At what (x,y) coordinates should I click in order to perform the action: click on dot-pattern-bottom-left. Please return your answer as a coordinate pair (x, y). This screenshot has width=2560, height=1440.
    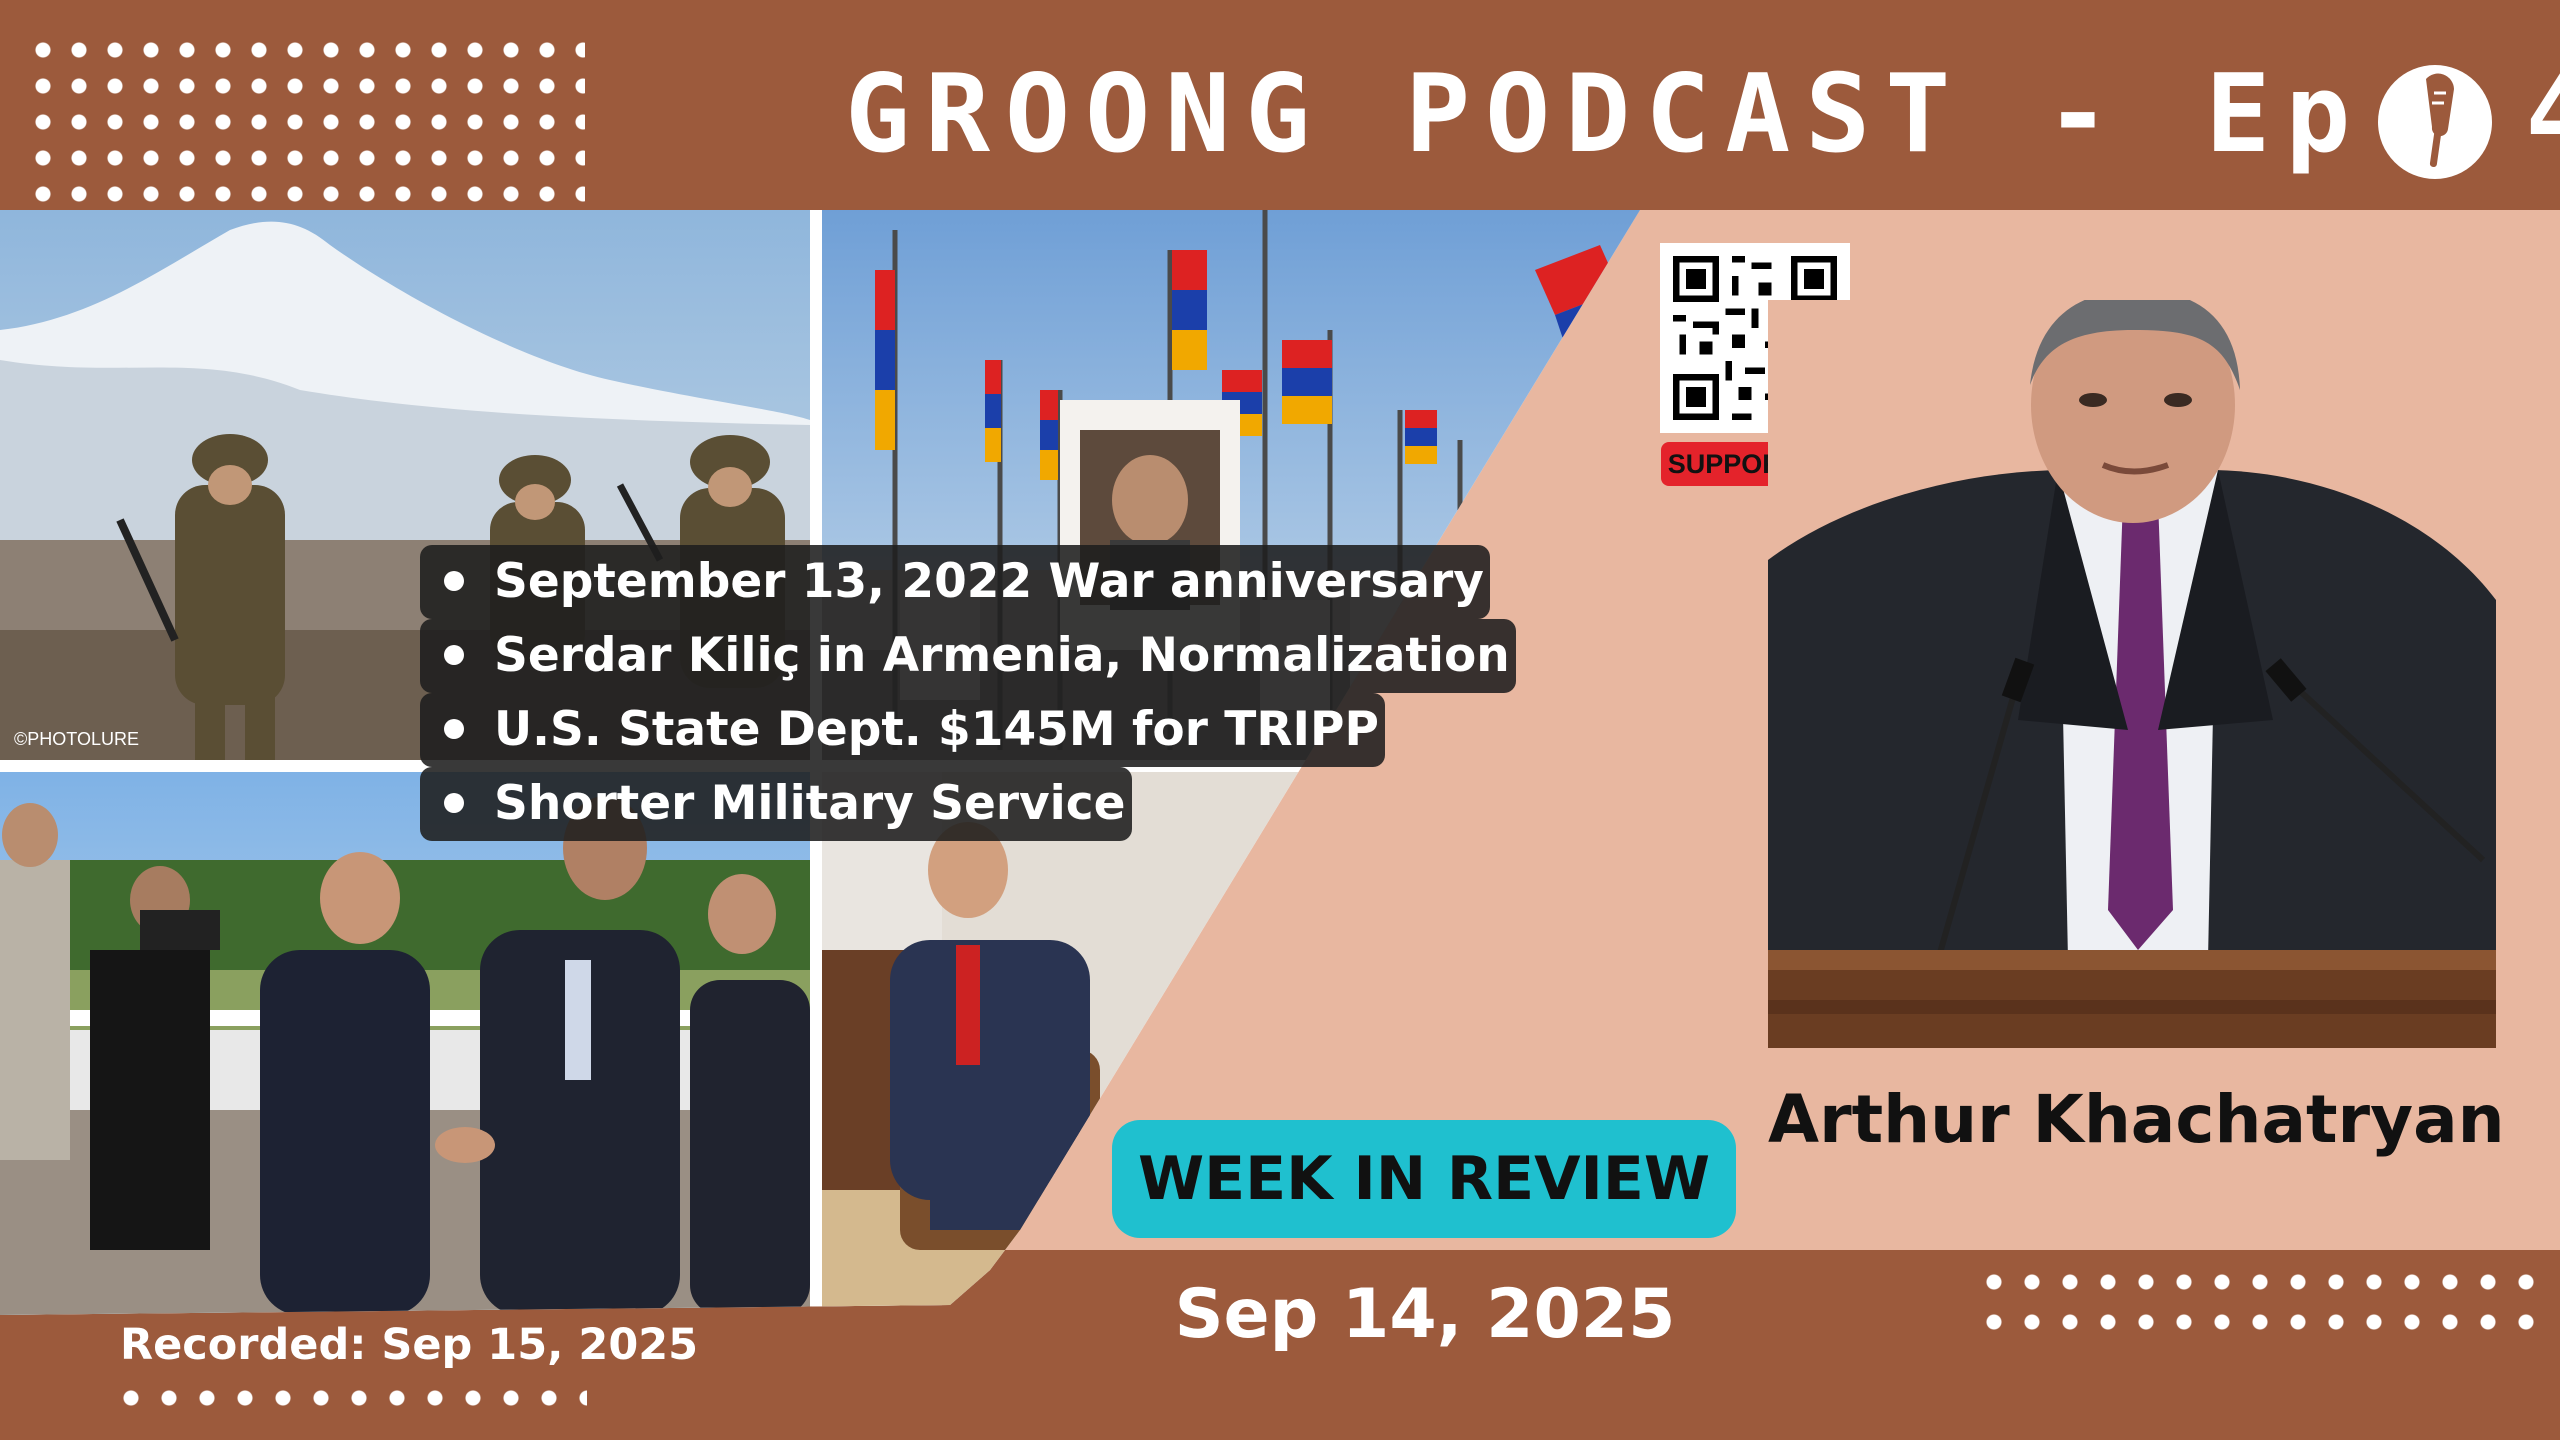
    Looking at the image, I should click on (349, 1398).